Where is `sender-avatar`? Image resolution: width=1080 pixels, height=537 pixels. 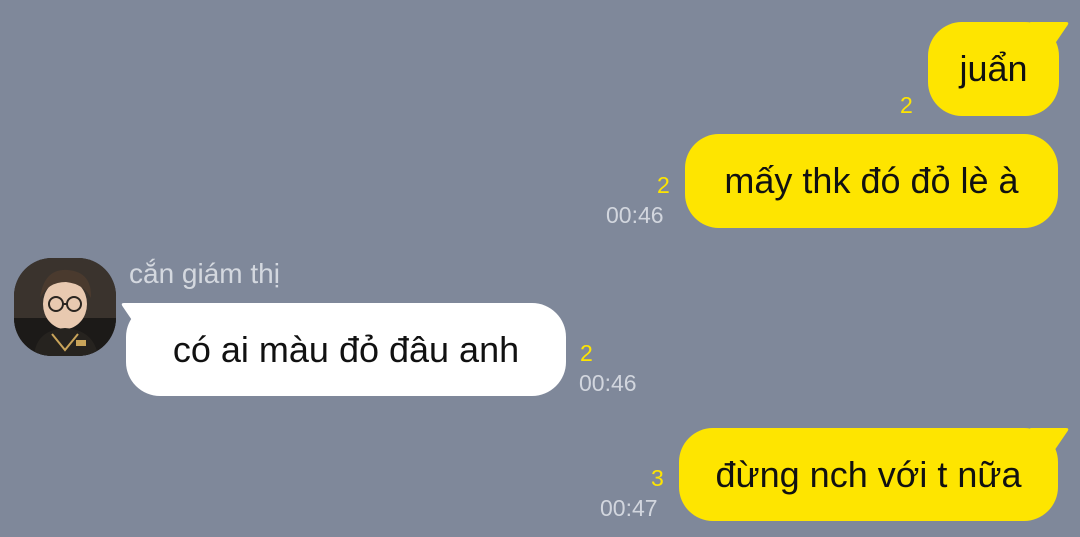 sender-avatar is located at coordinates (65, 307).